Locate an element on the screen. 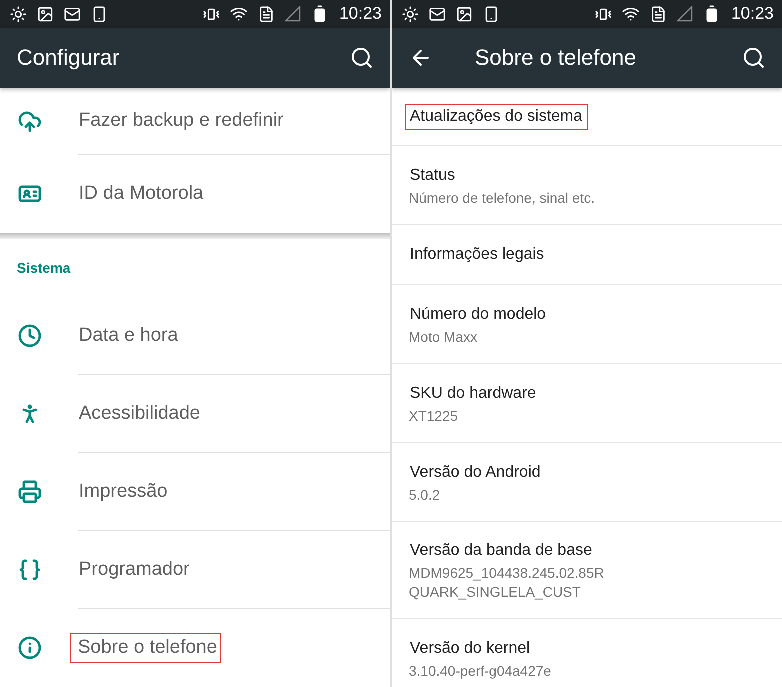 This screenshot has width=782, height=687. setting-value: 5.0.2 is located at coordinates (425, 495).